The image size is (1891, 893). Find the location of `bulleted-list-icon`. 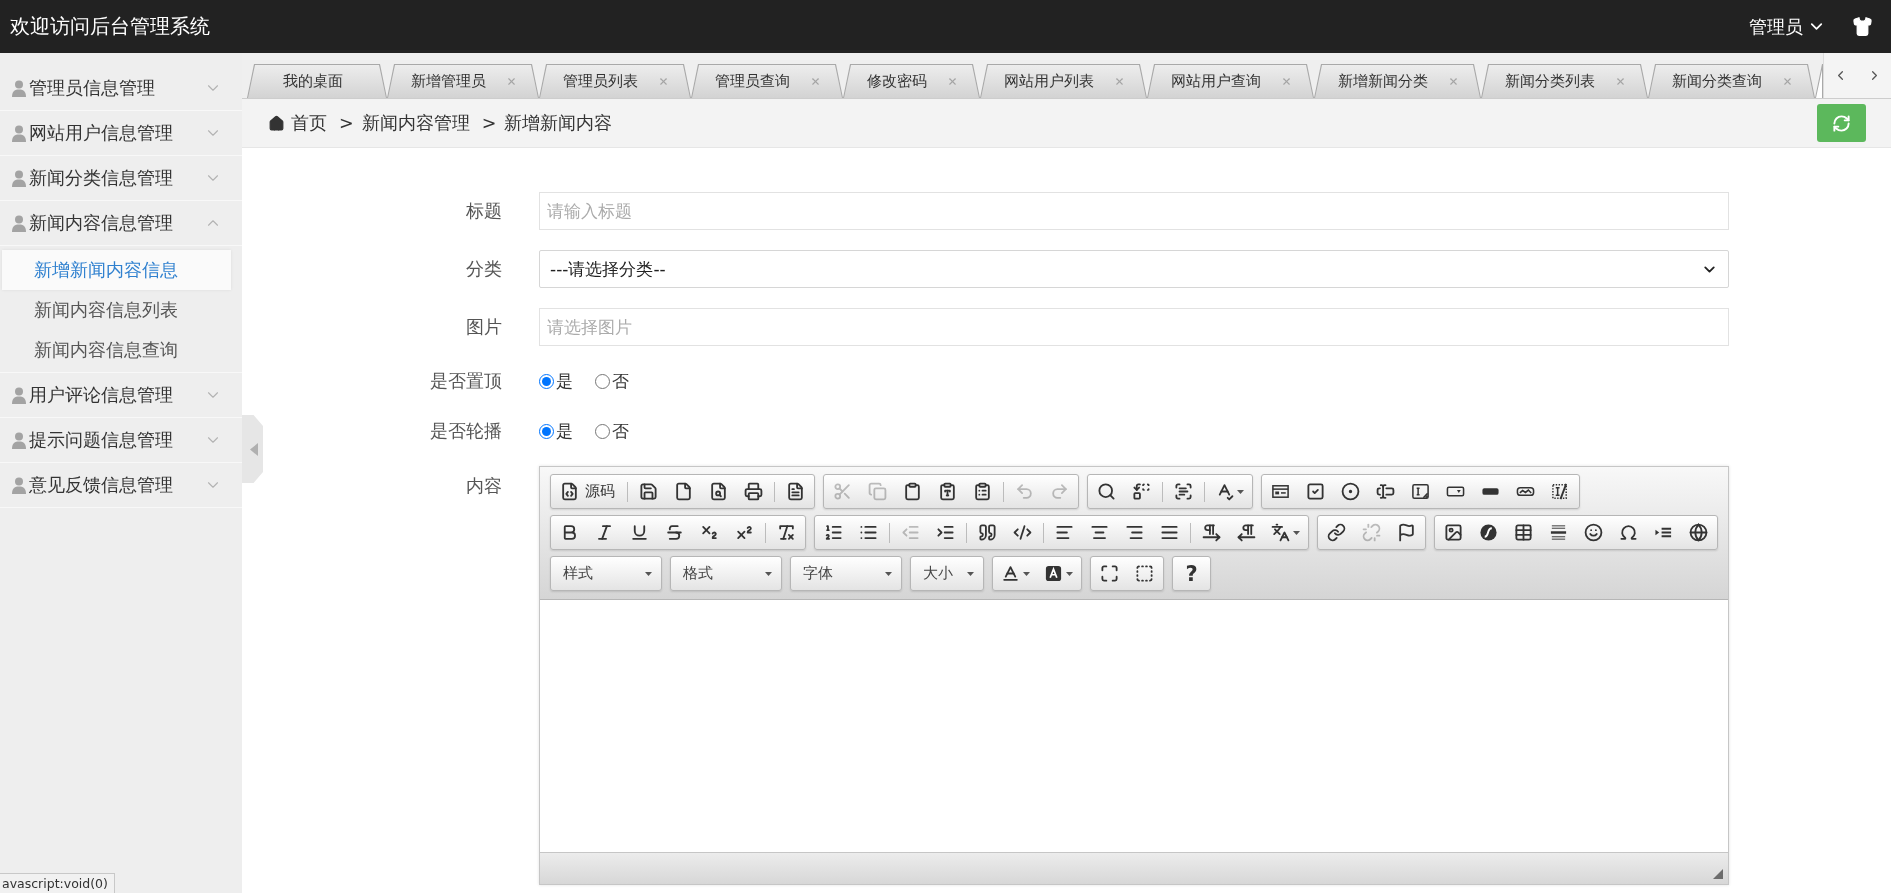

bulleted-list-icon is located at coordinates (868, 532).